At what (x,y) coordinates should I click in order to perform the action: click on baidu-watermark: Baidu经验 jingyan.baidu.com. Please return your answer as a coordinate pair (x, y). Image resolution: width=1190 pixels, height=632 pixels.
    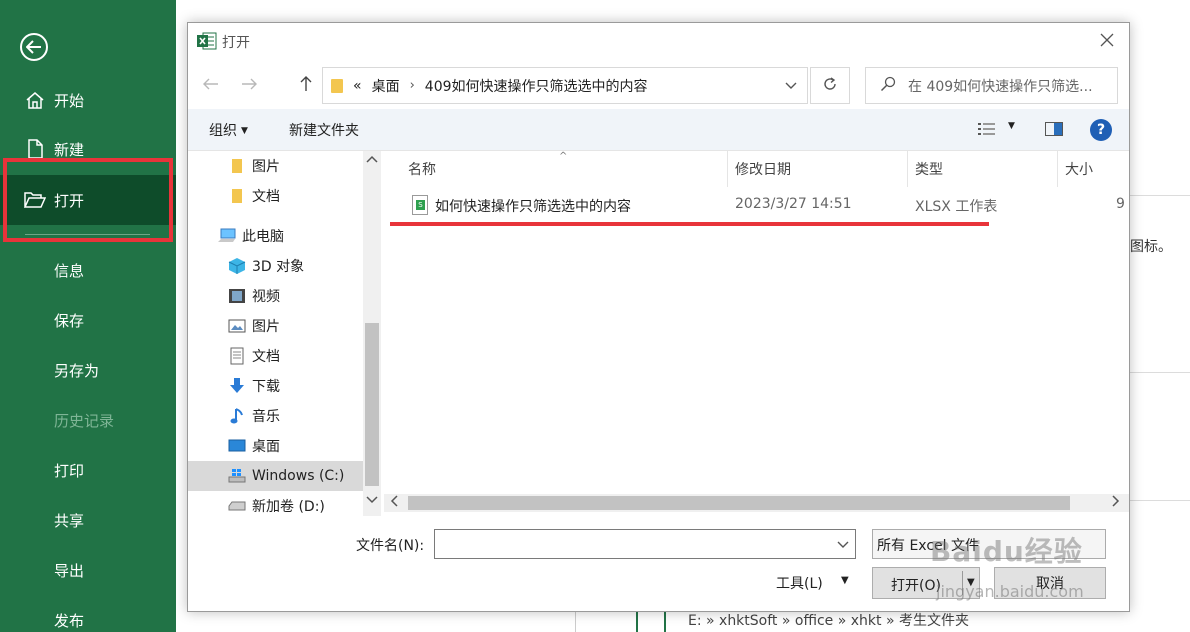
    Looking at the image, I should click on (1030, 565).